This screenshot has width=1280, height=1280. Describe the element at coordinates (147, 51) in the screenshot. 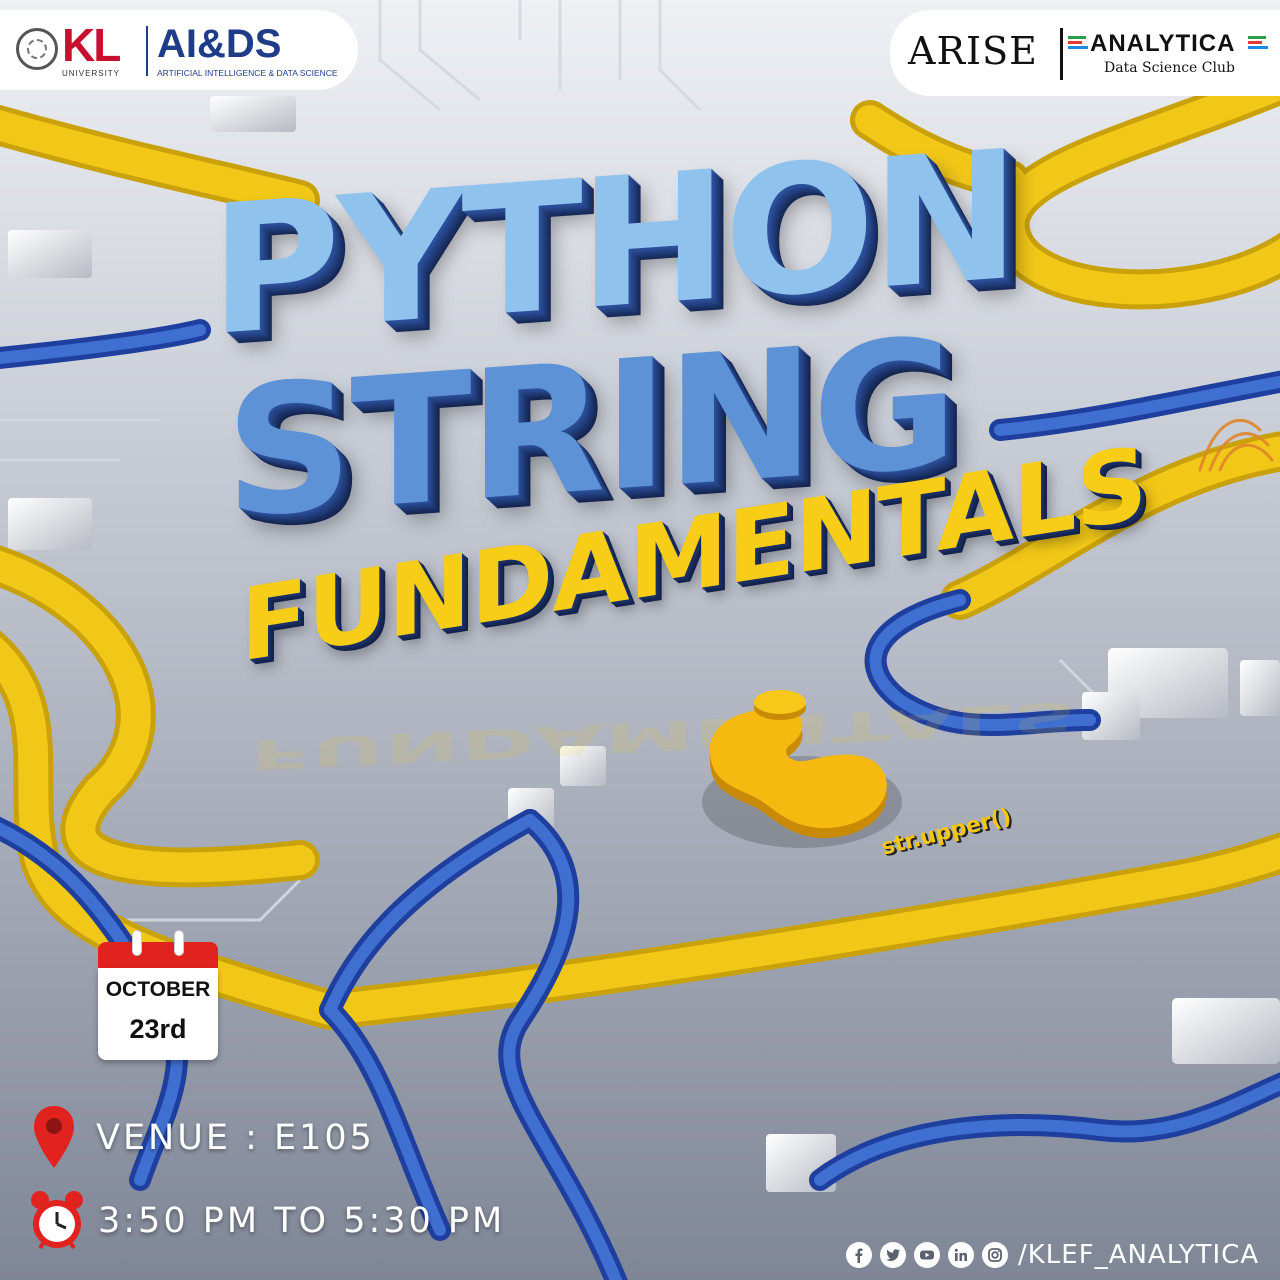

I see `logo-divider` at that location.